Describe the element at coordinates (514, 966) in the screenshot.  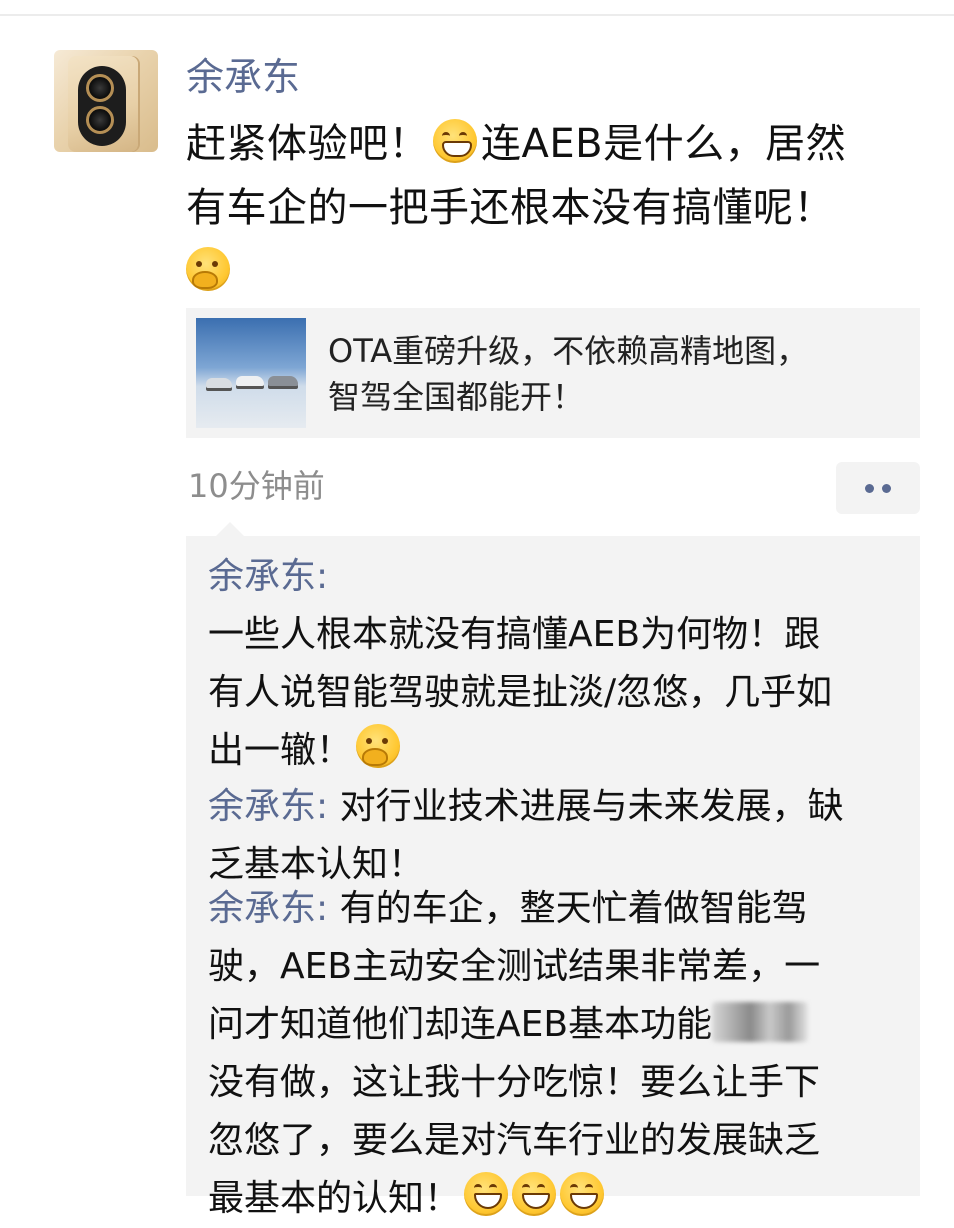
I see `comment-text: 驶，AEB主动安全测试结果非常差，一` at that location.